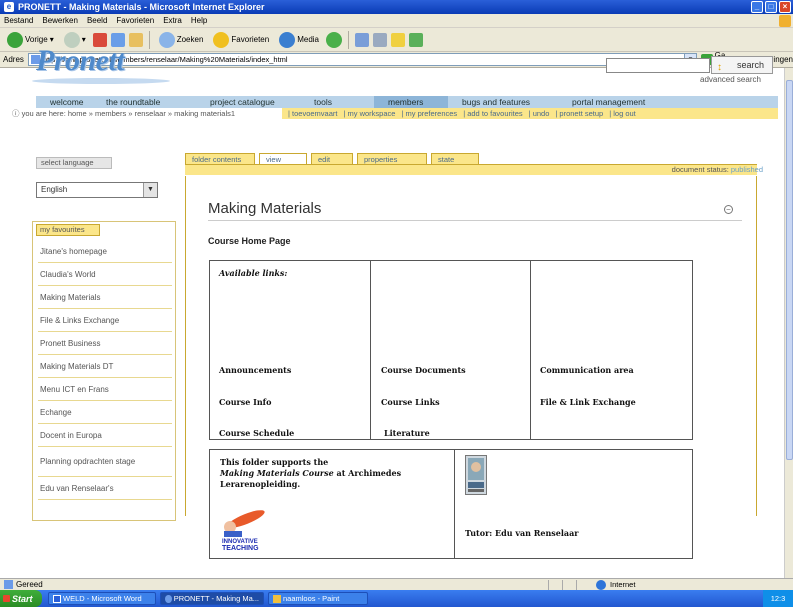 The width and height of the screenshot is (793, 607). What do you see at coordinates (172, 20) in the screenshot?
I see `menu-tools: Extra` at bounding box center [172, 20].